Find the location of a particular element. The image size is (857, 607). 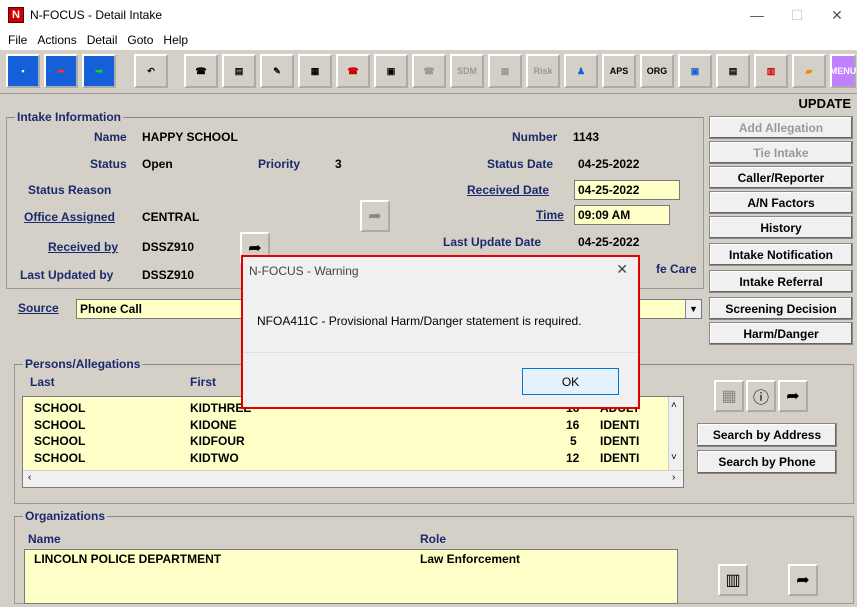

source-link: Source is located at coordinates (38, 308).